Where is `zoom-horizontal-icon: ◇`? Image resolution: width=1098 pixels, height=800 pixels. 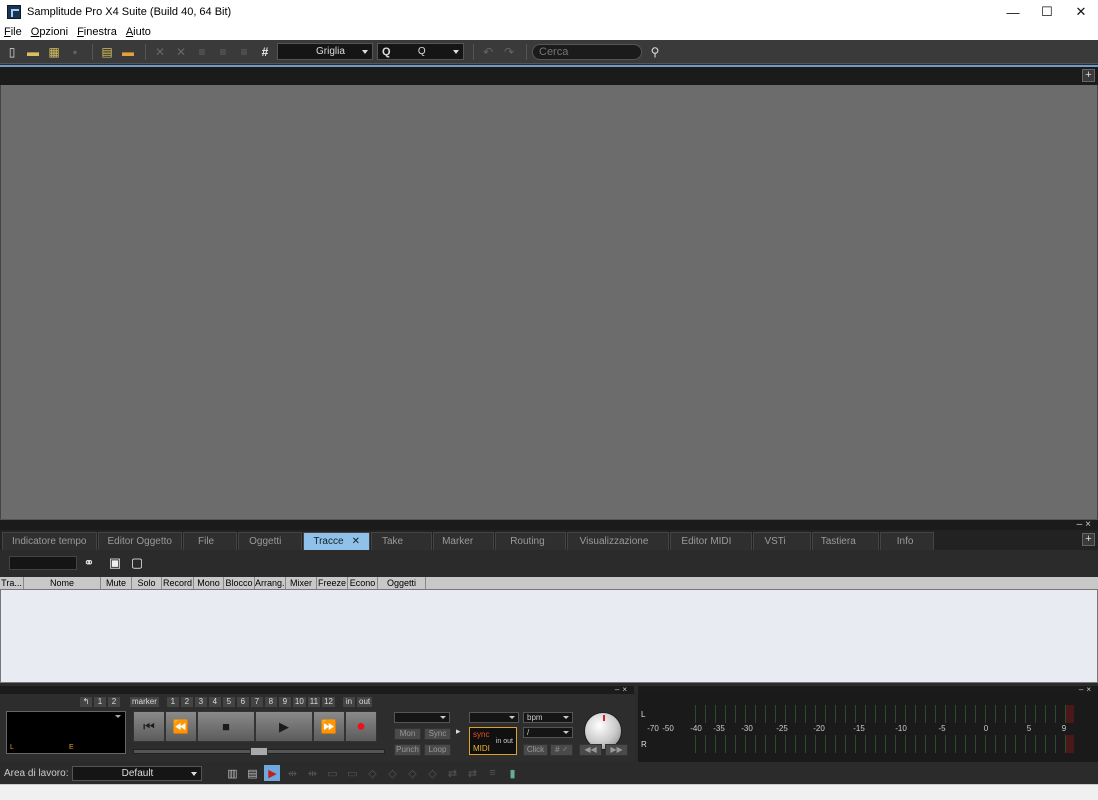
zoom-horizontal-icon: ◇ is located at coordinates (372, 773).